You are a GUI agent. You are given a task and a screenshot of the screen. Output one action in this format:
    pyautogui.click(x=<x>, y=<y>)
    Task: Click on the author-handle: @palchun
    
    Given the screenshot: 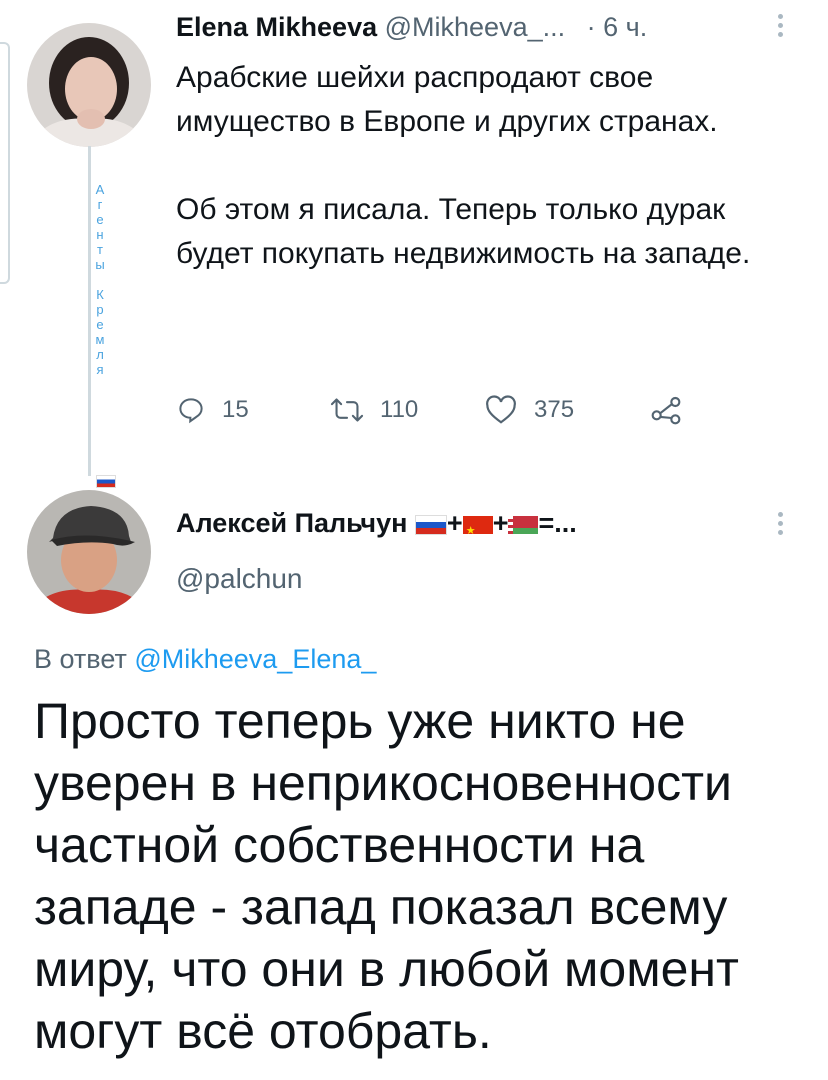 What is the action you would take?
    pyautogui.click(x=239, y=579)
    